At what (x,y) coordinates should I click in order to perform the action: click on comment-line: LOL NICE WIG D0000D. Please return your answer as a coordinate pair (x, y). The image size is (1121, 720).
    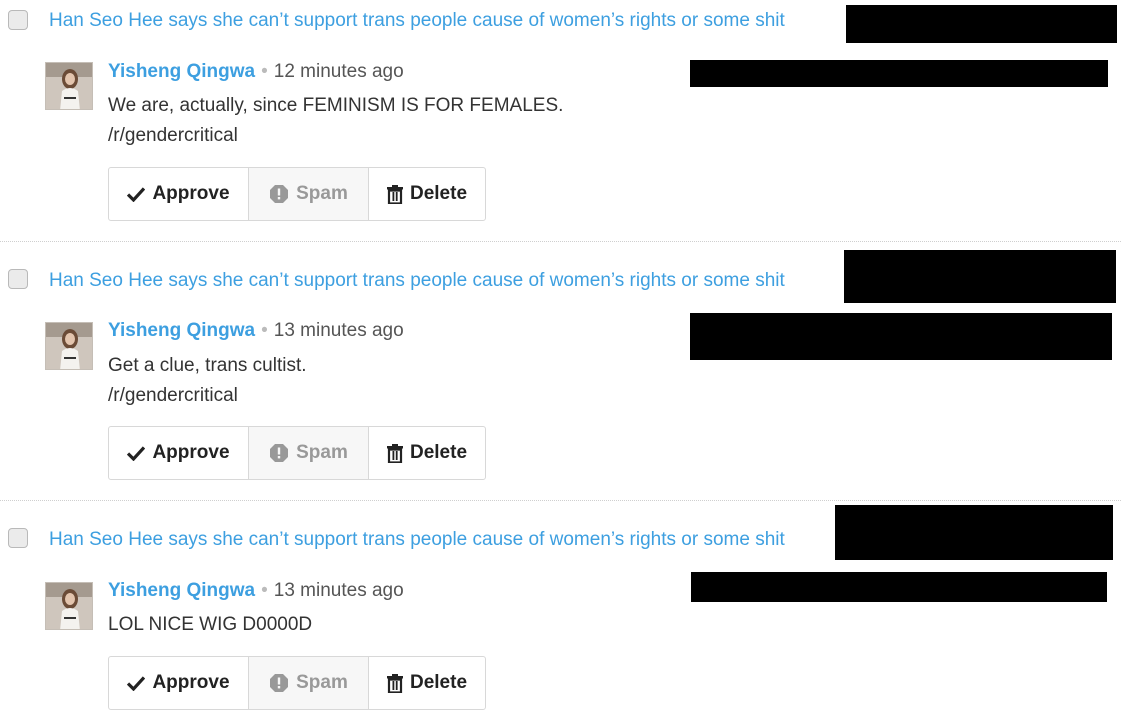
    Looking at the image, I should click on (210, 624).